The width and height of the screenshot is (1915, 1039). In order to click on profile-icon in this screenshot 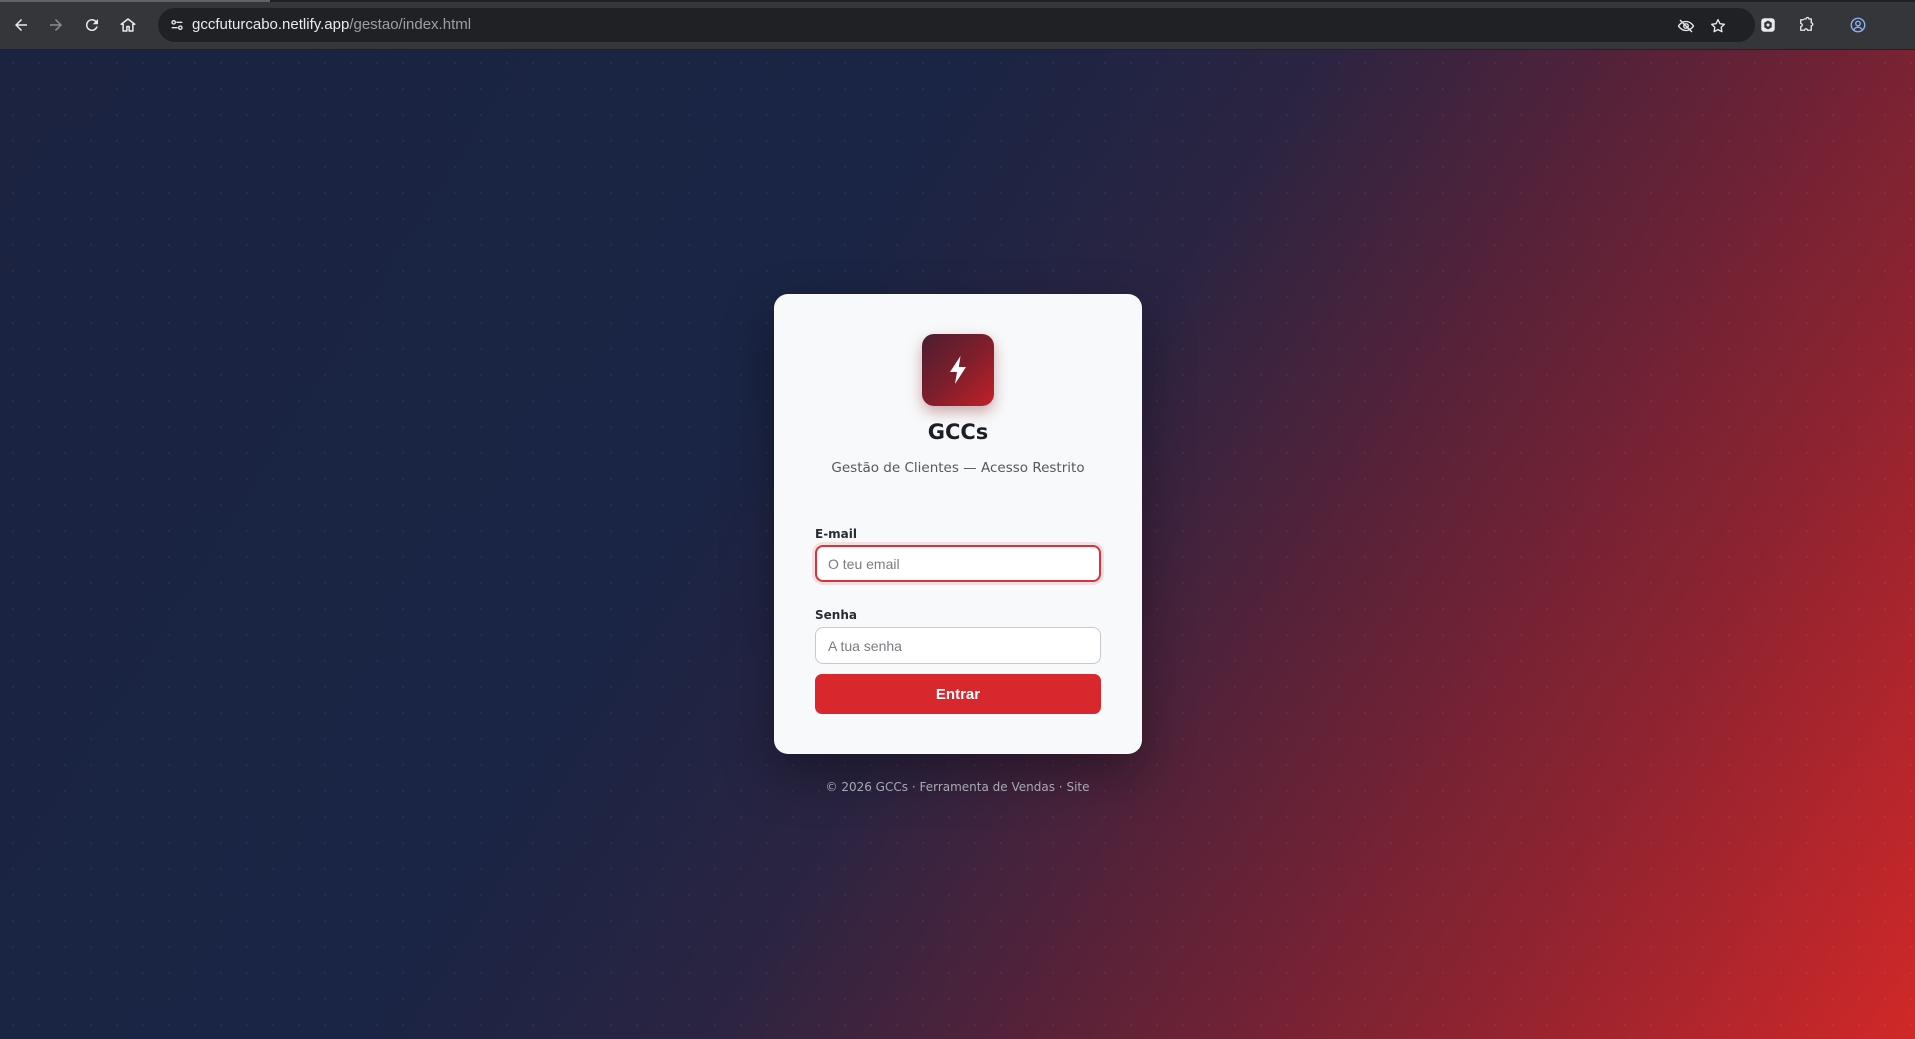, I will do `click(1858, 25)`.